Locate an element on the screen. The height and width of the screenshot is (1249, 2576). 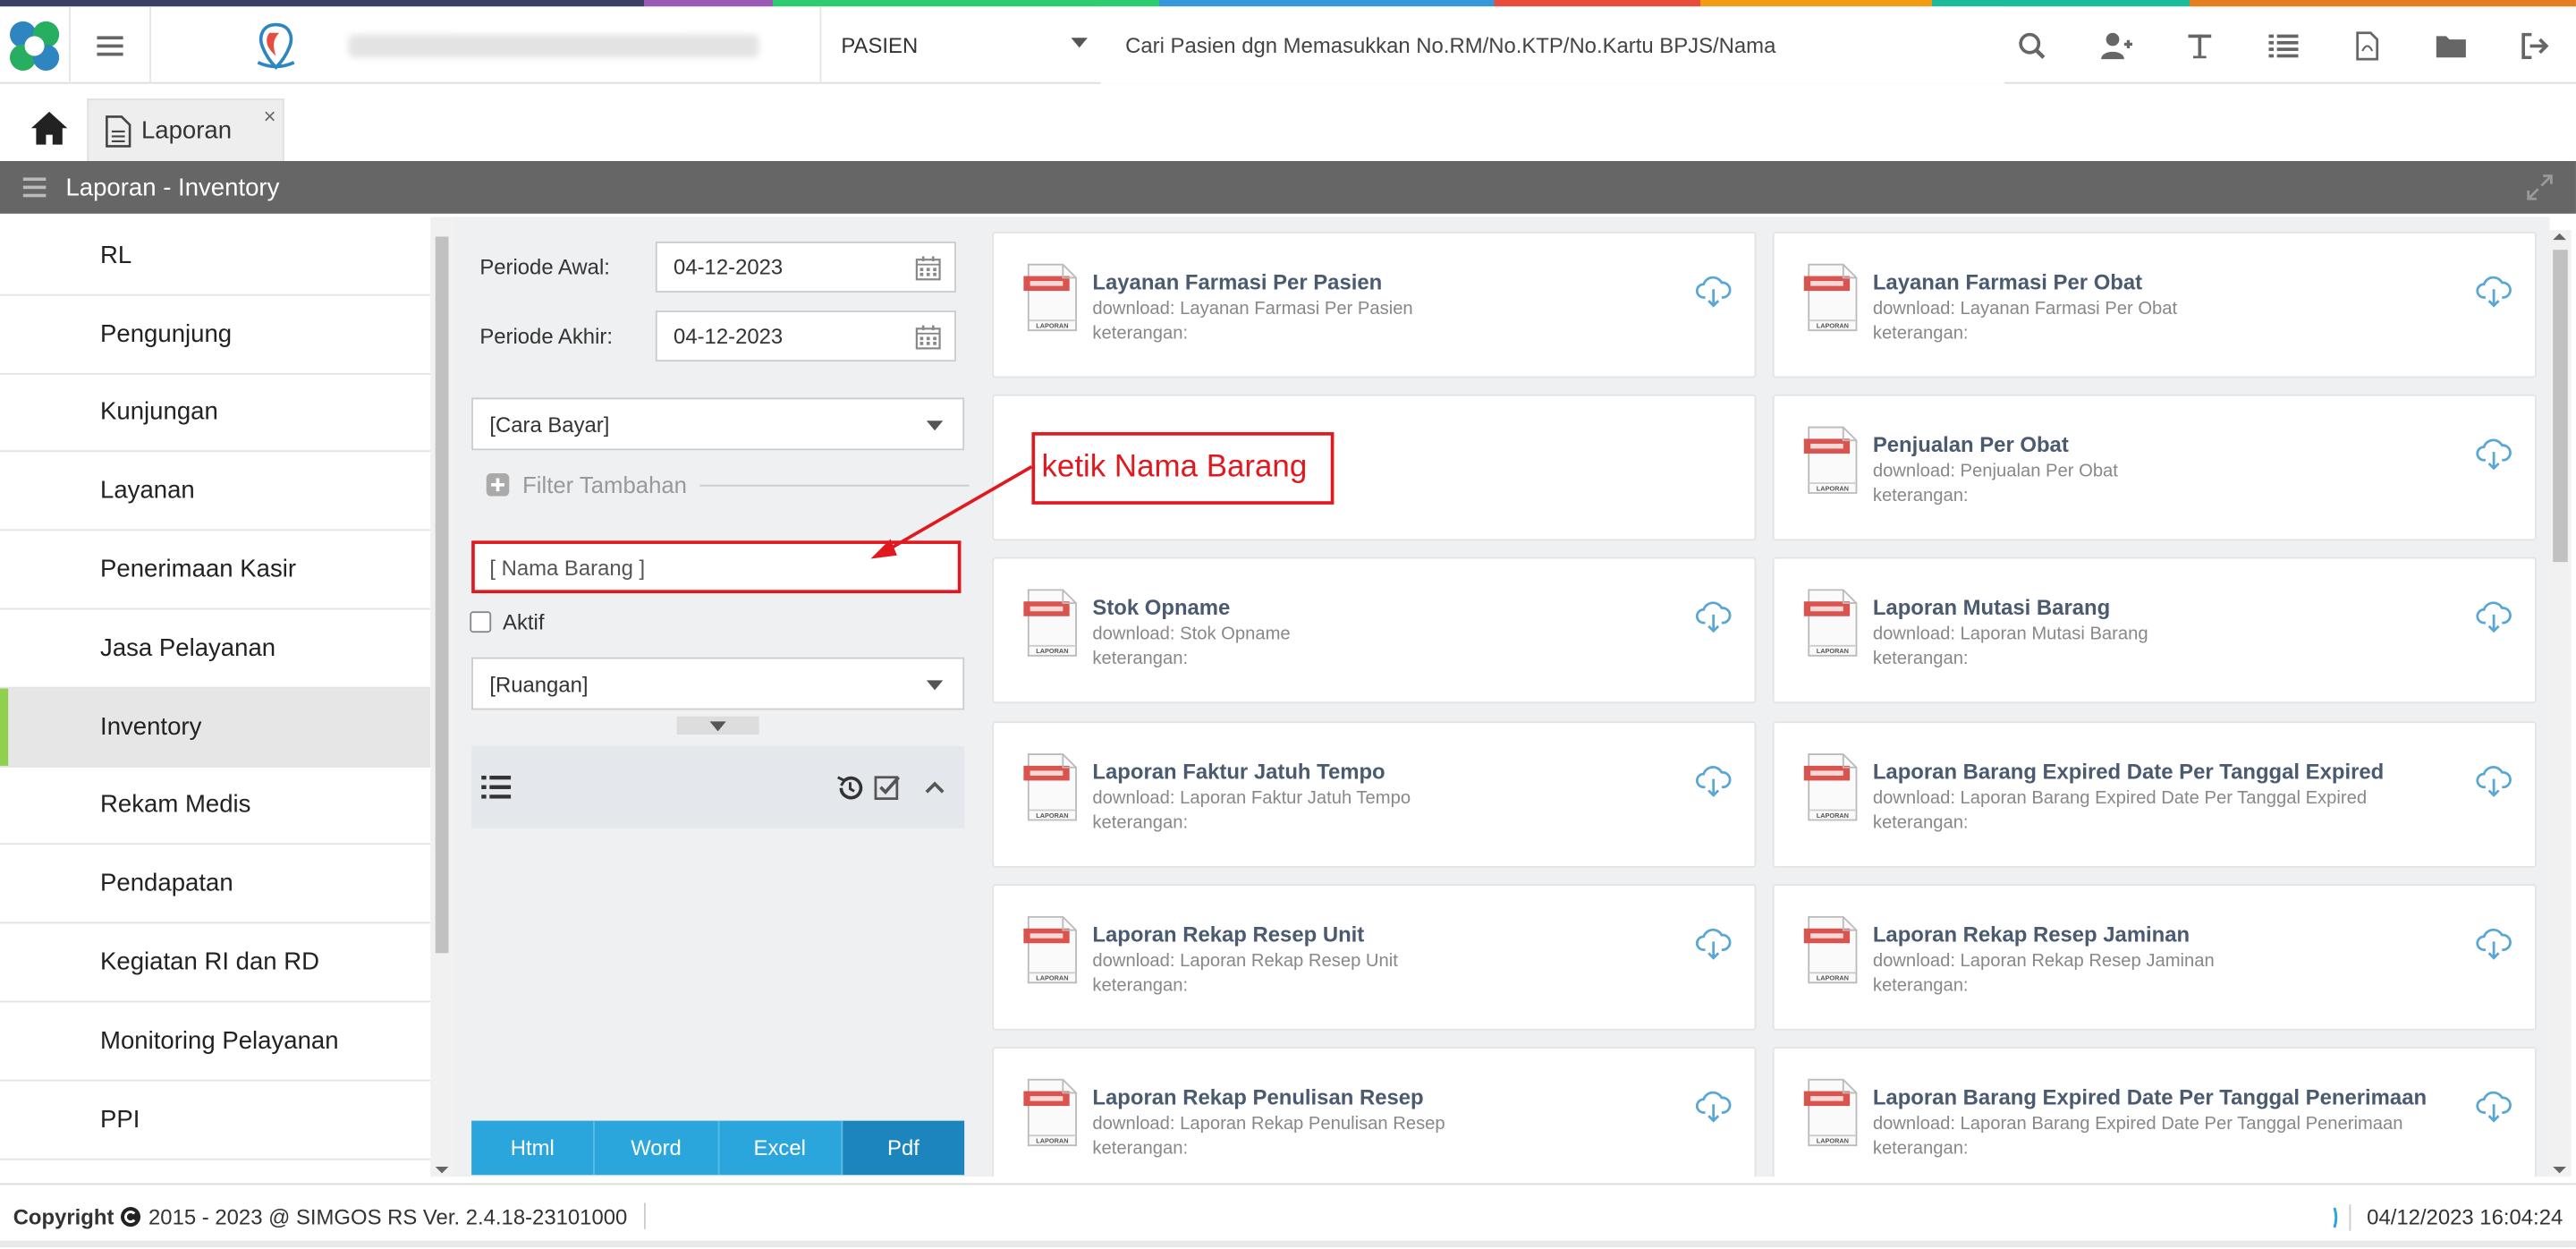
periode-akhir-input: 04-12-2023 is located at coordinates (805, 336).